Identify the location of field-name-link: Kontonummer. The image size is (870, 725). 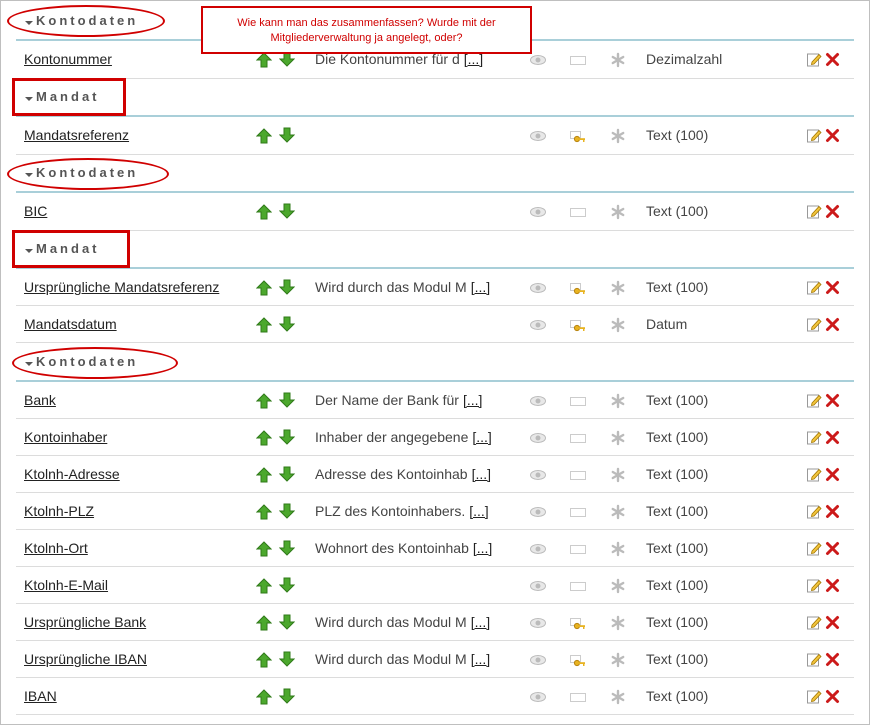
(68, 59).